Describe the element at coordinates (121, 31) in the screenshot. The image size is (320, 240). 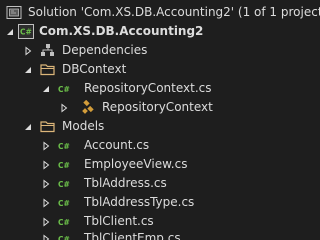
I see `project-label: Com.XS.DB.Accounting2` at that location.